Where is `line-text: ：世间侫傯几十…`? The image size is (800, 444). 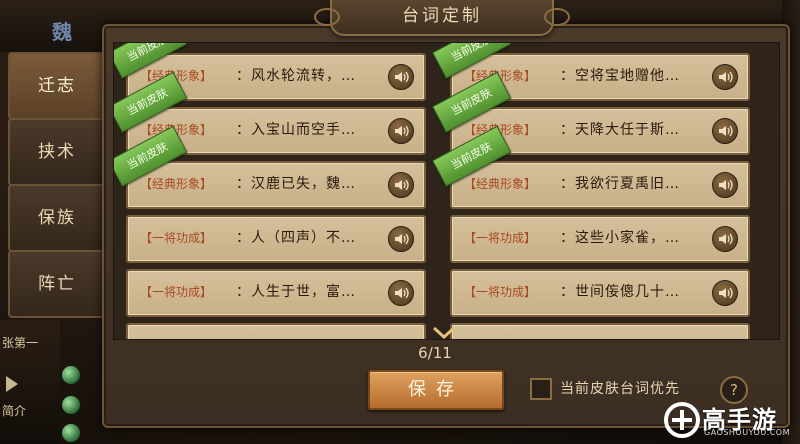
line-text: ：世间侫傯几十… is located at coordinates (620, 292).